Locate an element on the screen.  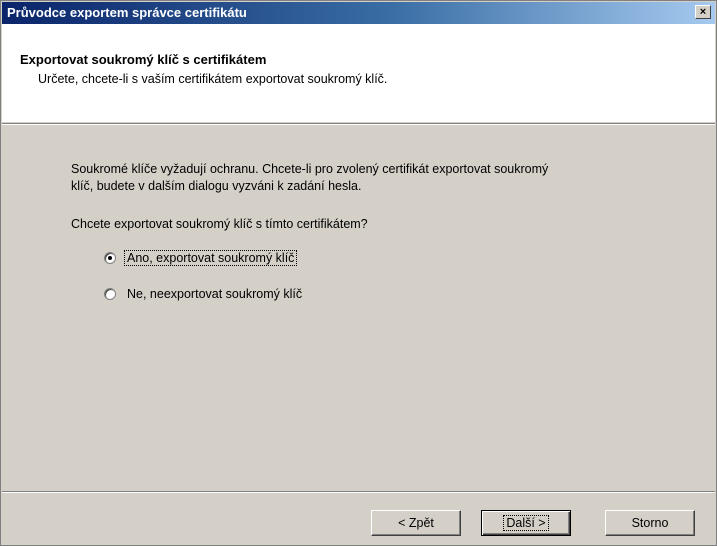
next-button-label: Další > is located at coordinates (526, 523).